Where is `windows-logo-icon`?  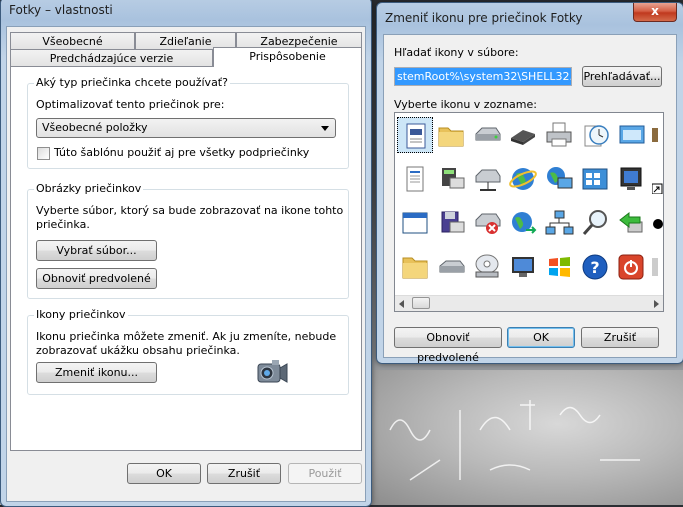
windows-logo-icon is located at coordinates (559, 267).